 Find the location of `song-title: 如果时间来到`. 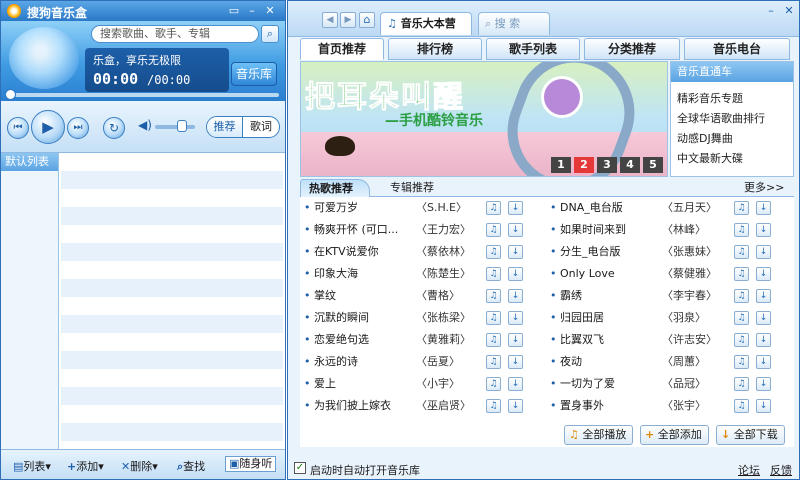

song-title: 如果时间来到 is located at coordinates (610, 230).